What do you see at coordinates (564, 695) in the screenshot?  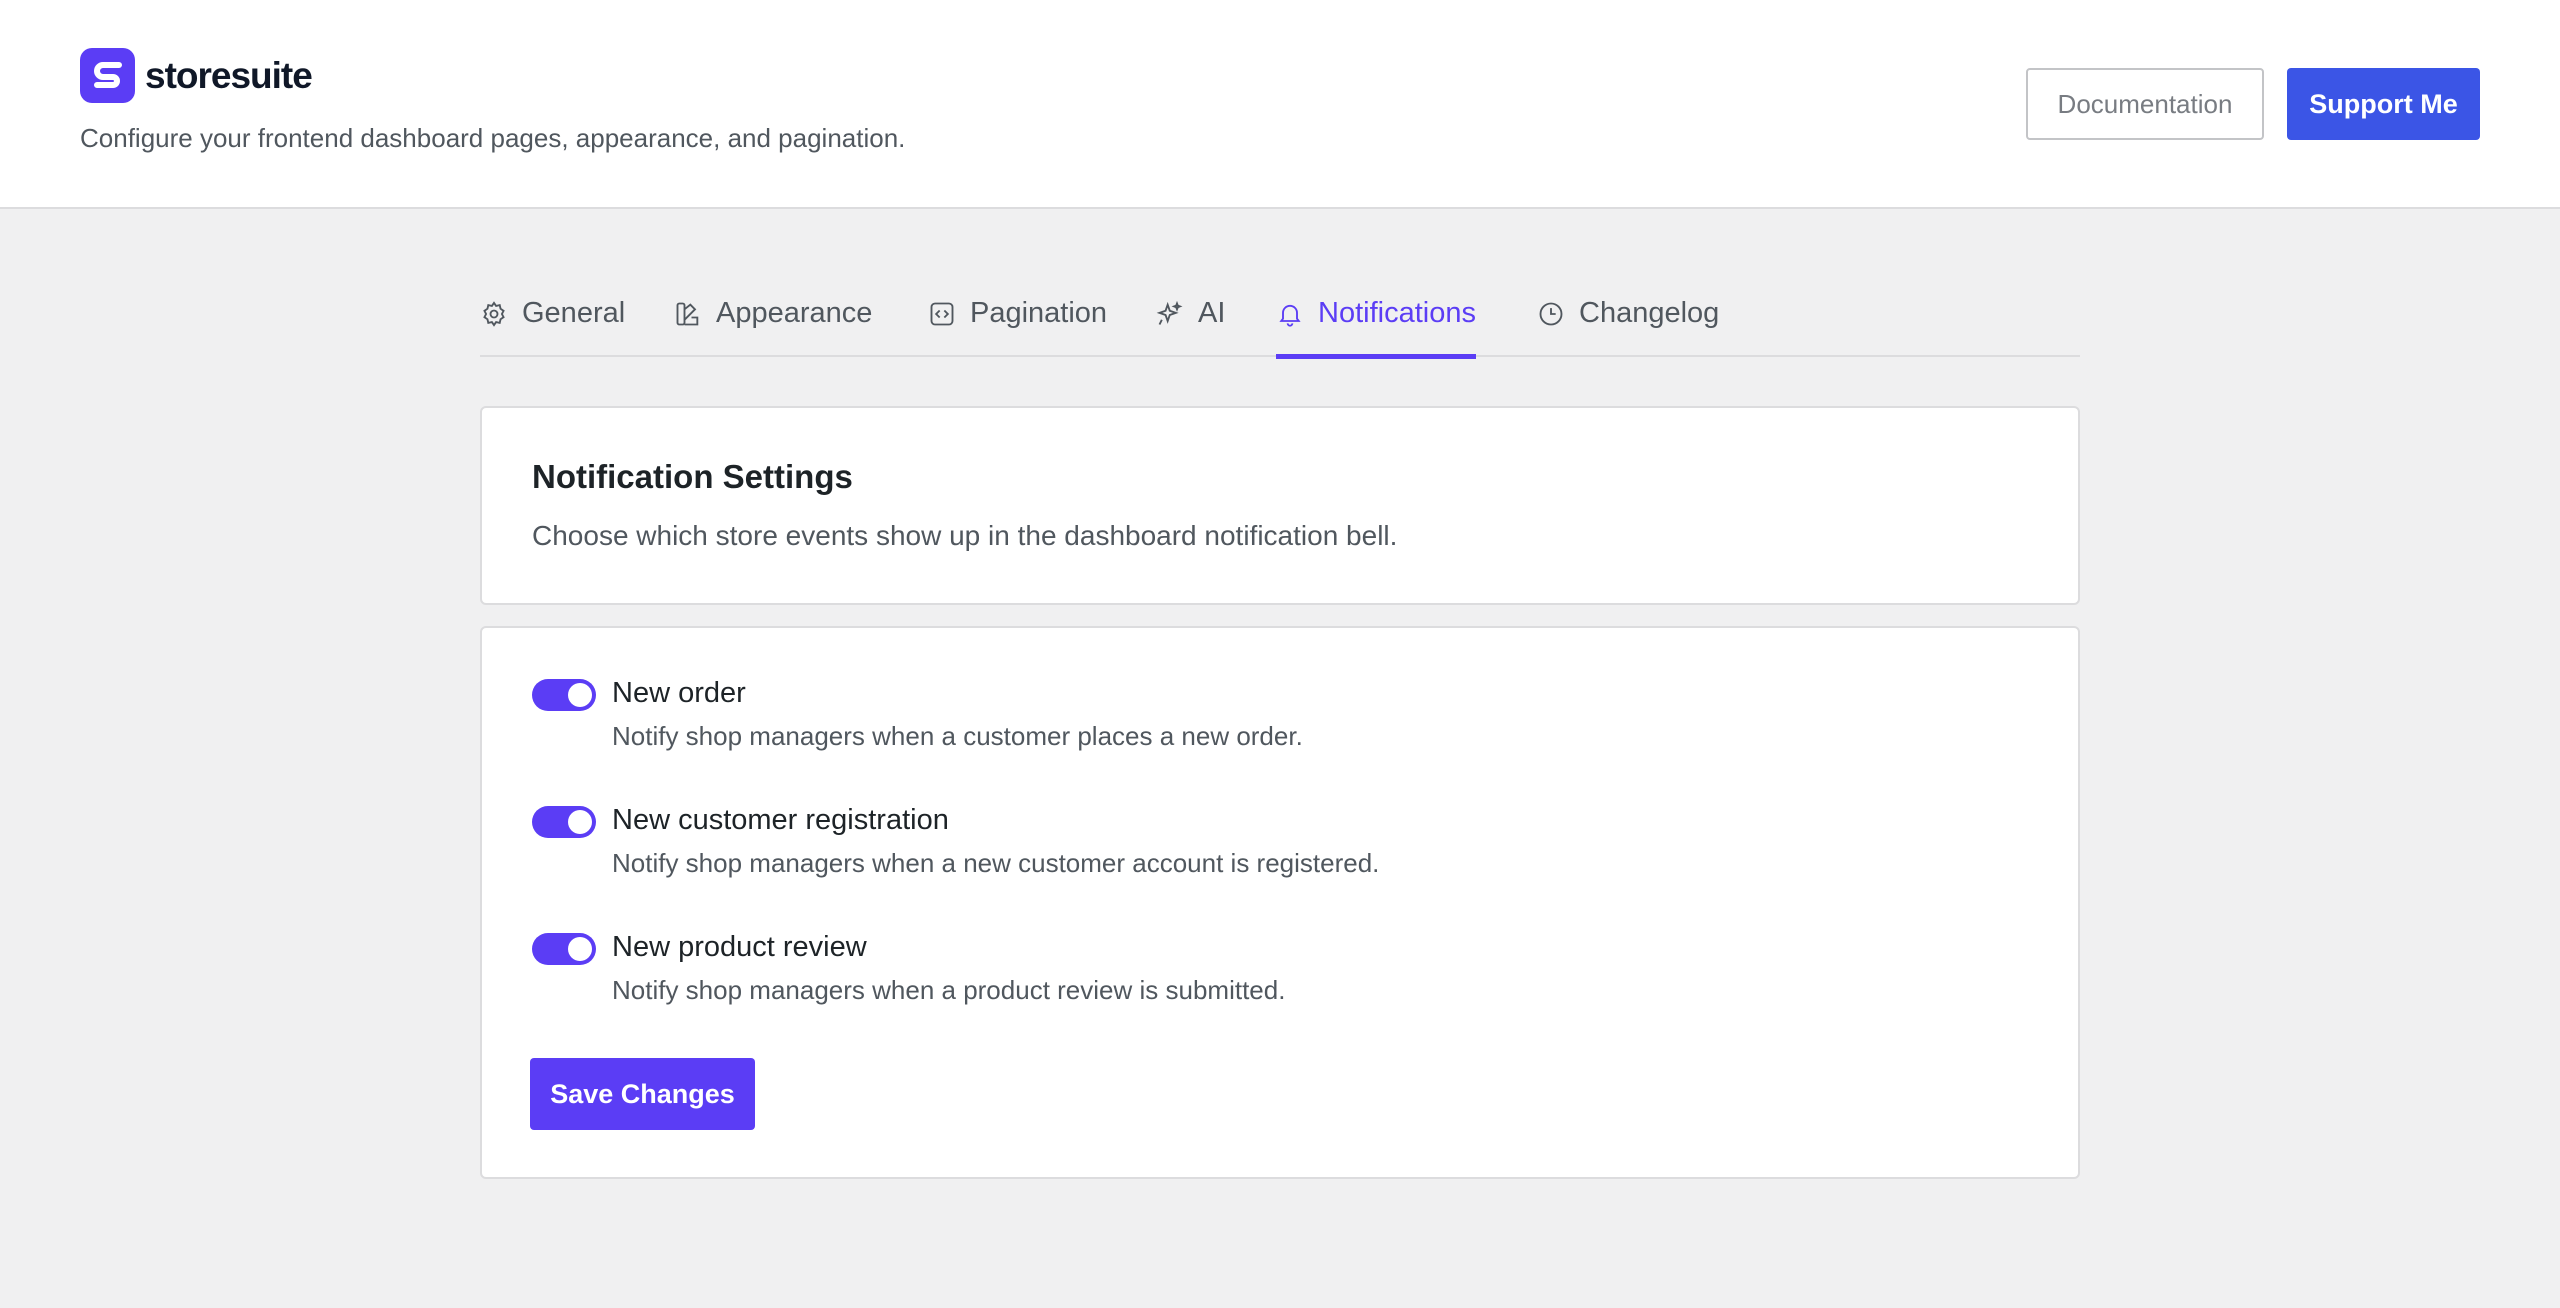 I see `new-order-toggle` at bounding box center [564, 695].